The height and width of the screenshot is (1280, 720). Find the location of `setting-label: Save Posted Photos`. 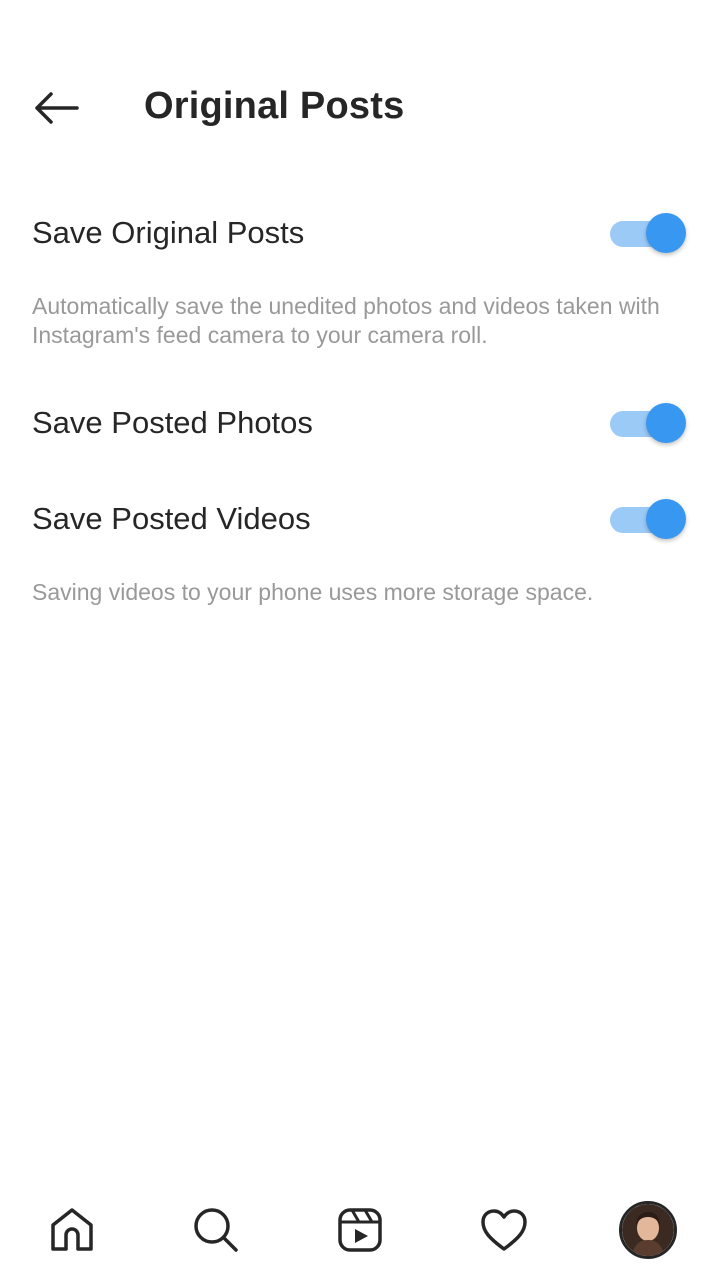

setting-label: Save Posted Photos is located at coordinates (172, 422).